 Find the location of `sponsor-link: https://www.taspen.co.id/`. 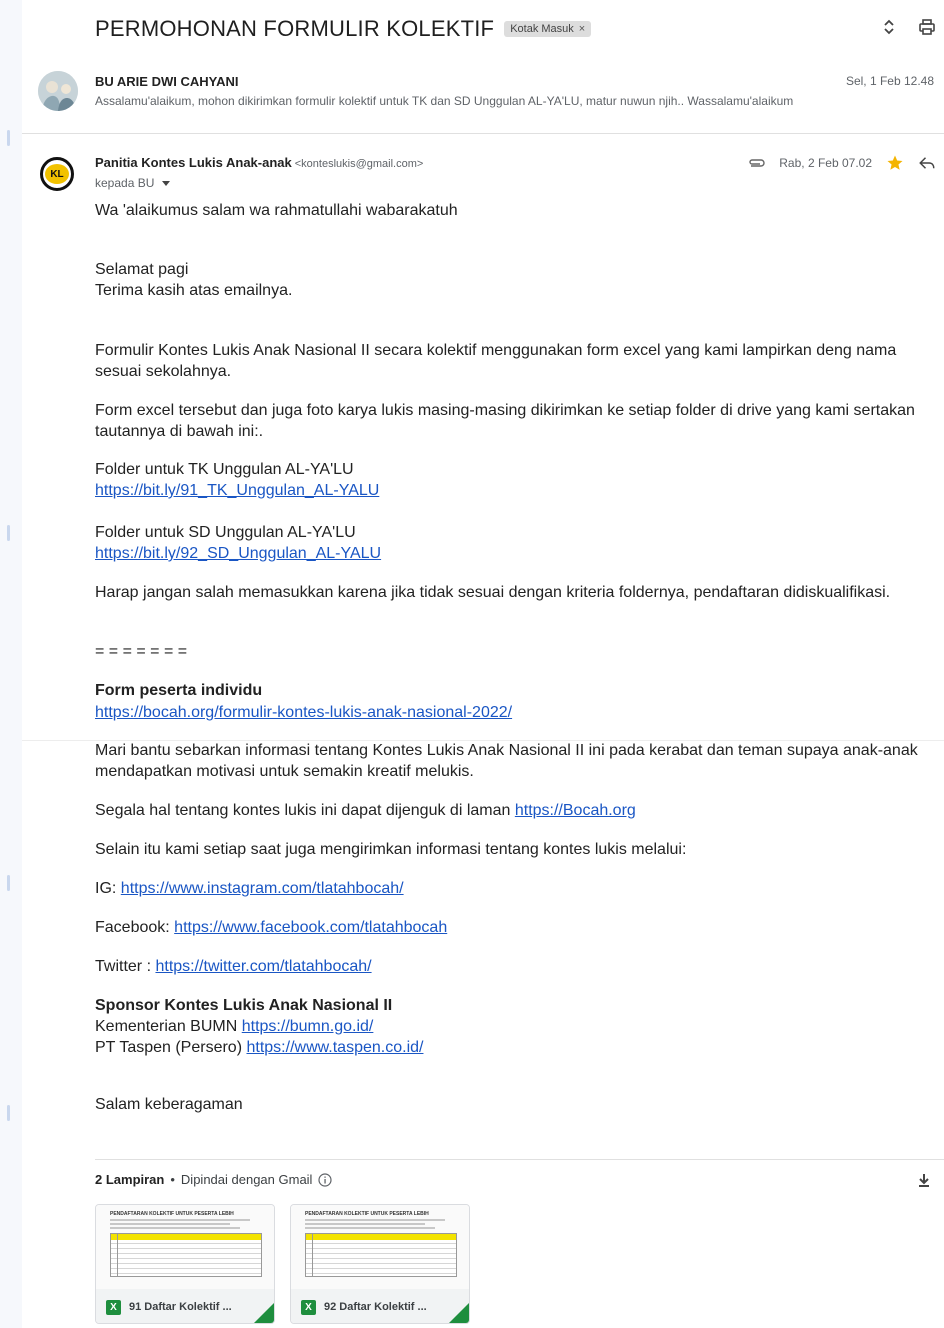

sponsor-link: https://www.taspen.co.id/ is located at coordinates (334, 1047).